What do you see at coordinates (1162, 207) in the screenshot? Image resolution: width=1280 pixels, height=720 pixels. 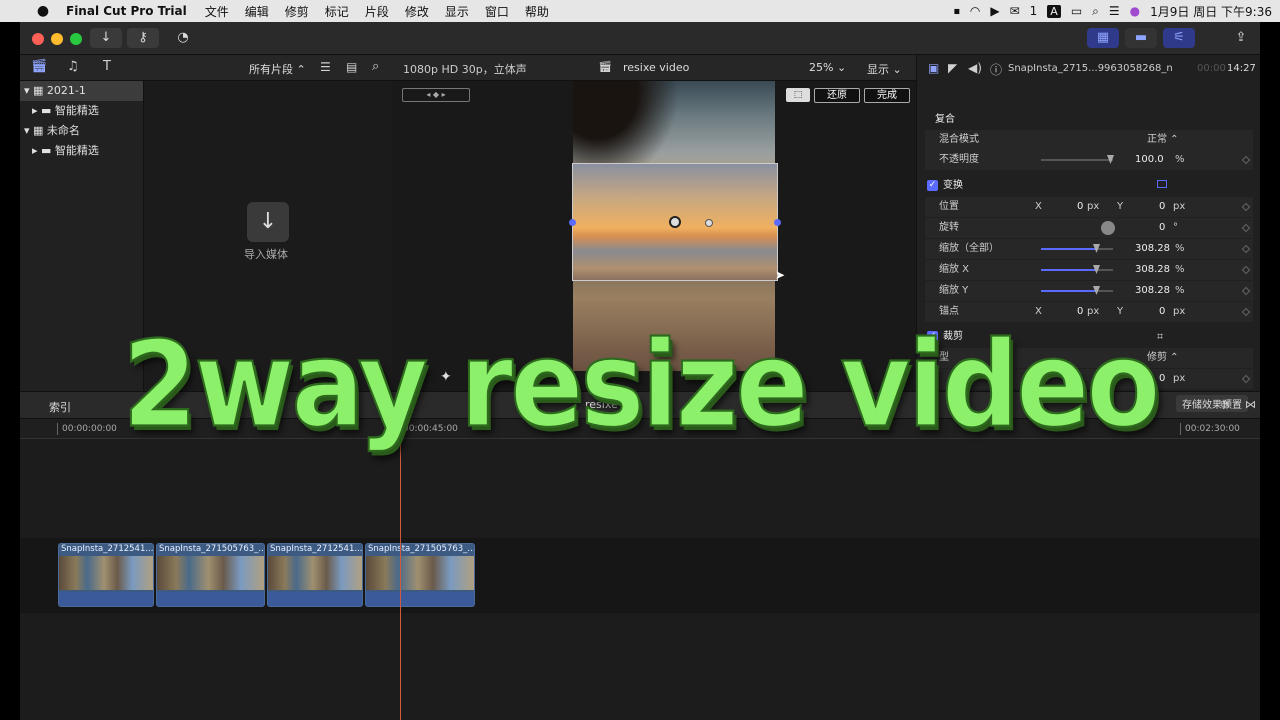 I see `position-y-value: 0` at bounding box center [1162, 207].